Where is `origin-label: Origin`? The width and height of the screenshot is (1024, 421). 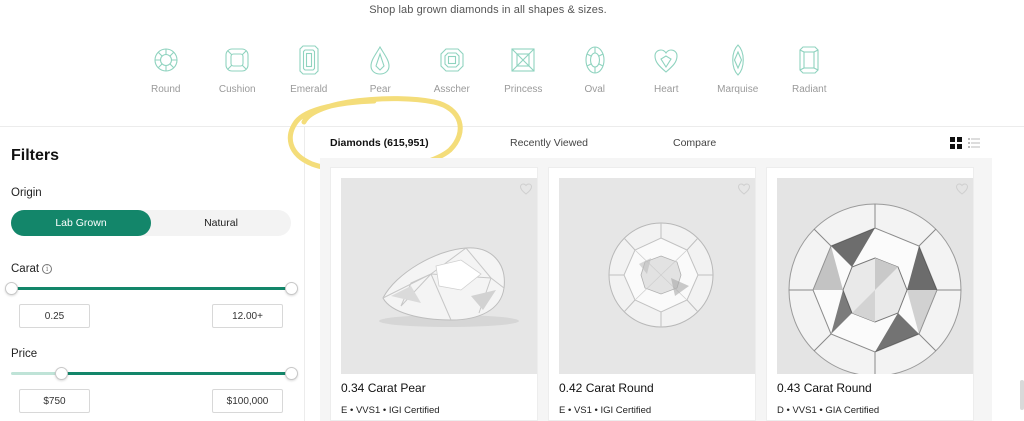
origin-label: Origin is located at coordinates (26, 193).